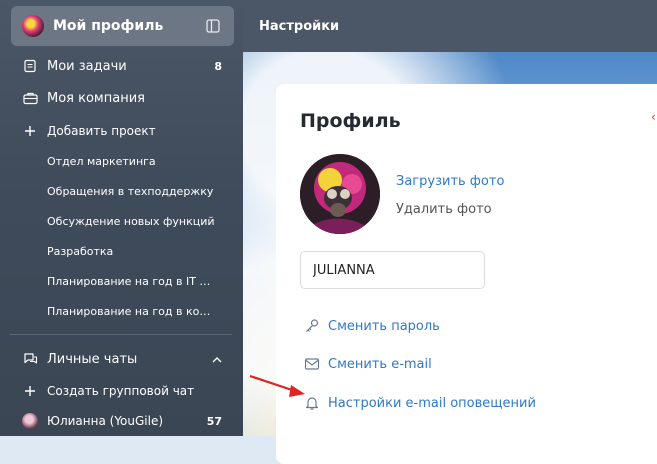 This screenshot has width=657, height=464. I want to click on profile-title: Профиль, so click(350, 121).